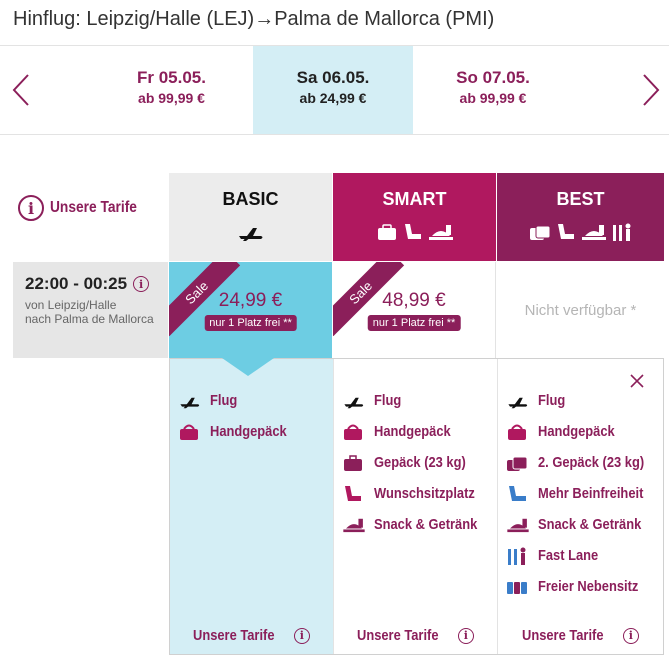 This screenshot has width=669, height=657. I want to click on date-option-sa: Sa 06.05. ab 24,99 €, so click(333, 90).